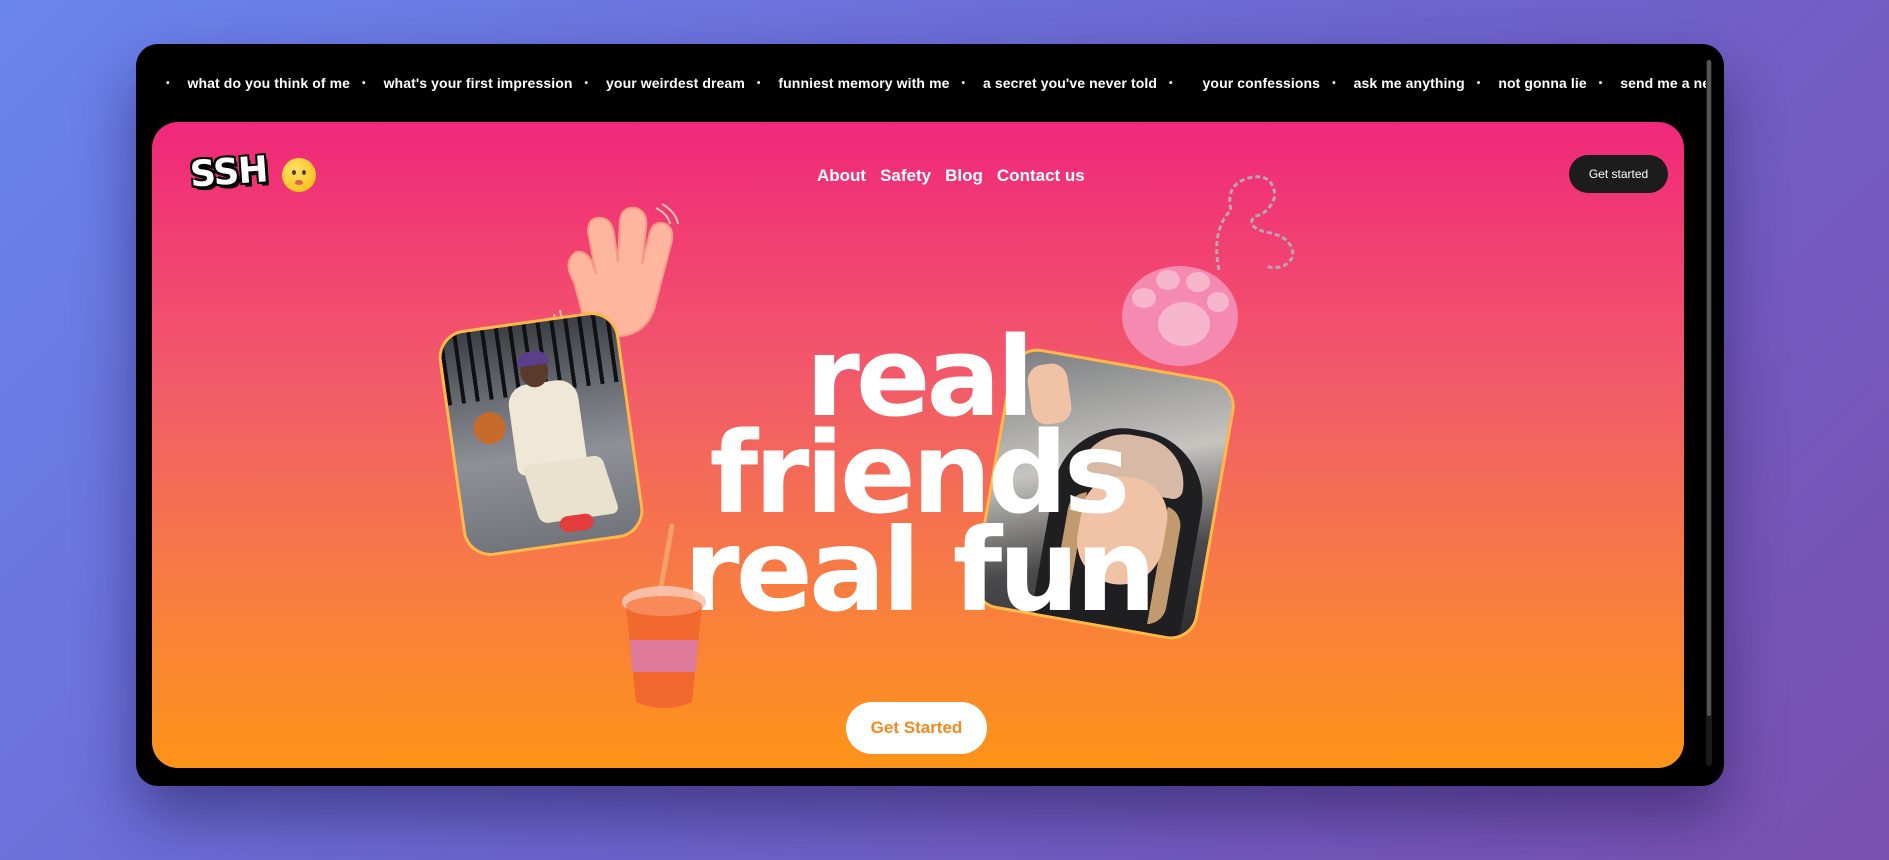  What do you see at coordinates (841, 176) in the screenshot?
I see `nav-link-about: About` at bounding box center [841, 176].